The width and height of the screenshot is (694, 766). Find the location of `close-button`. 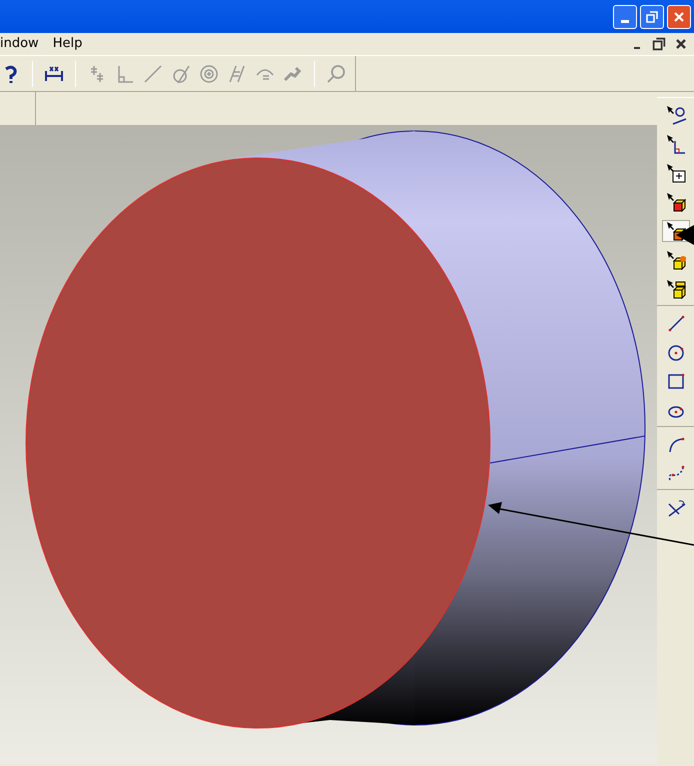

close-button is located at coordinates (679, 16).